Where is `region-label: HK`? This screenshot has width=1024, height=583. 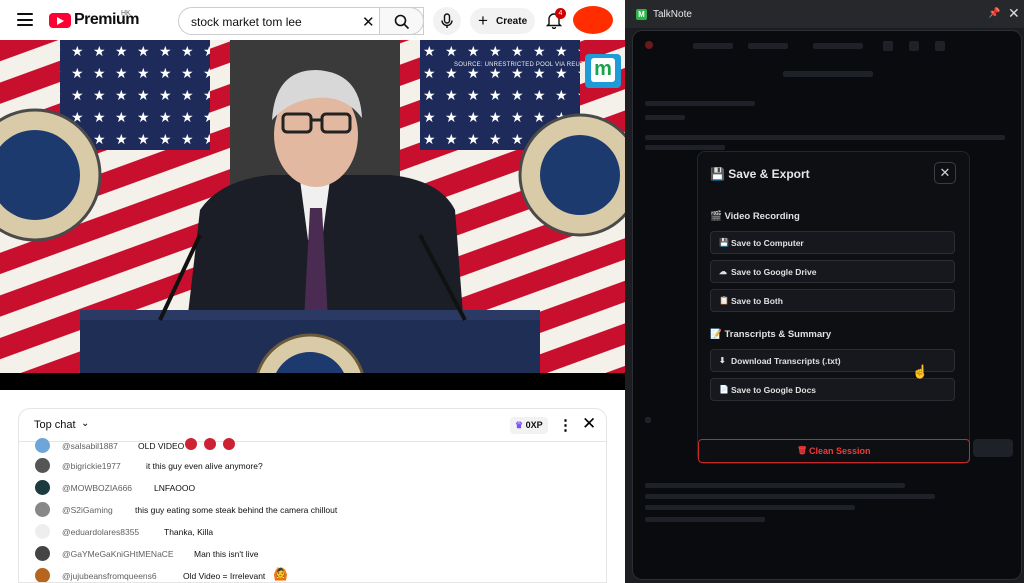
region-label: HK is located at coordinates (126, 13).